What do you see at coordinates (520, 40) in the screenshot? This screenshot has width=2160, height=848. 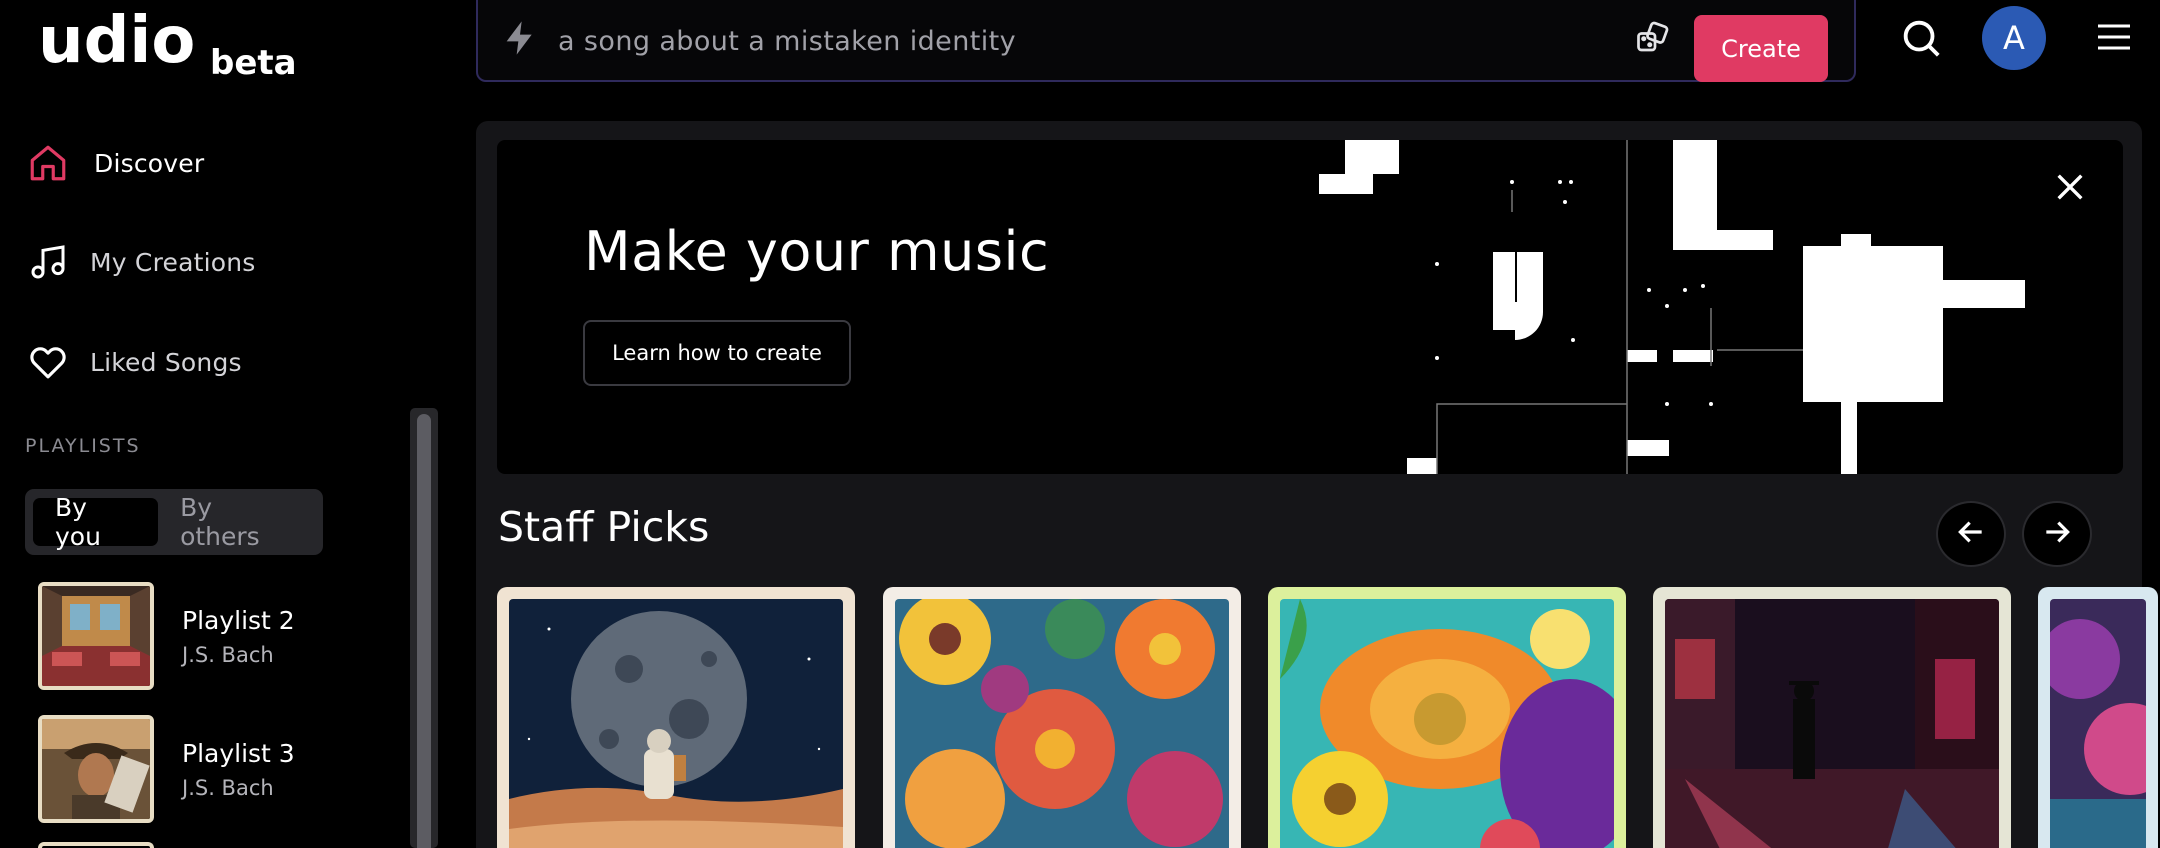 I see `bolt-icon` at bounding box center [520, 40].